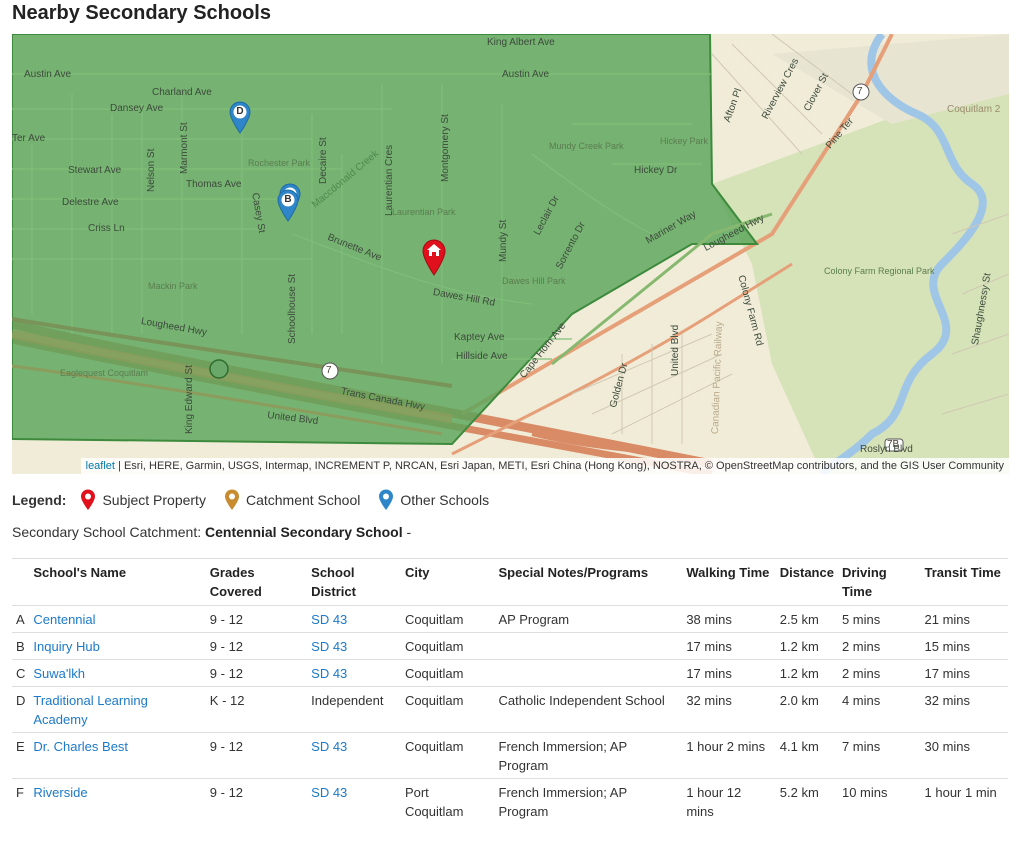 This screenshot has height=863, width=1024. Describe the element at coordinates (729, 801) in the screenshot. I see `cell-walking: 1 hour 12 mins` at that location.